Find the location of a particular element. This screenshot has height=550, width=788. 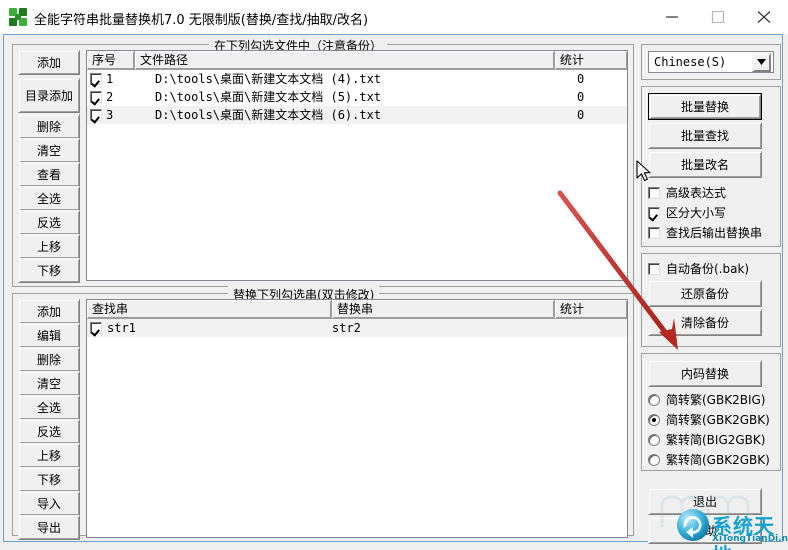

string-move-down-button: 下移 is located at coordinates (49, 479).